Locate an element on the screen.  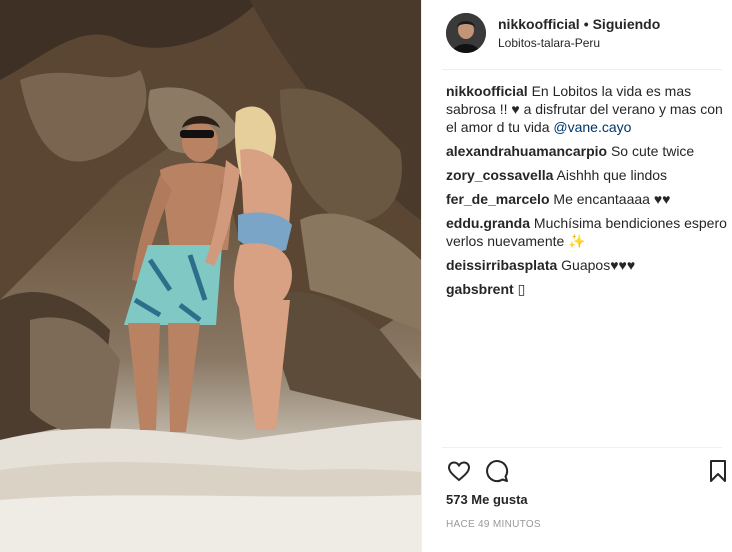
comment-username: eddu.granda is located at coordinates (488, 223).